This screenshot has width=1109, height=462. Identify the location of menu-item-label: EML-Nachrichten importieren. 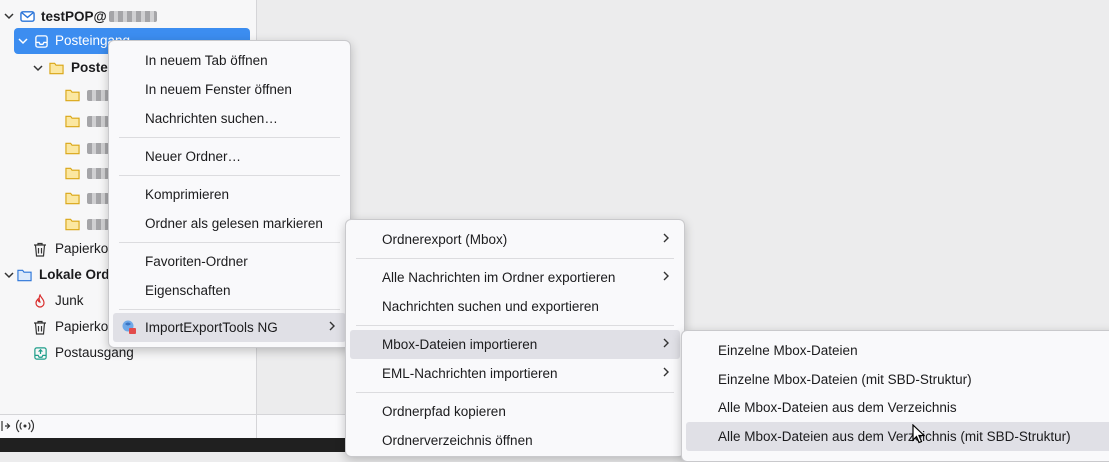
(470, 373).